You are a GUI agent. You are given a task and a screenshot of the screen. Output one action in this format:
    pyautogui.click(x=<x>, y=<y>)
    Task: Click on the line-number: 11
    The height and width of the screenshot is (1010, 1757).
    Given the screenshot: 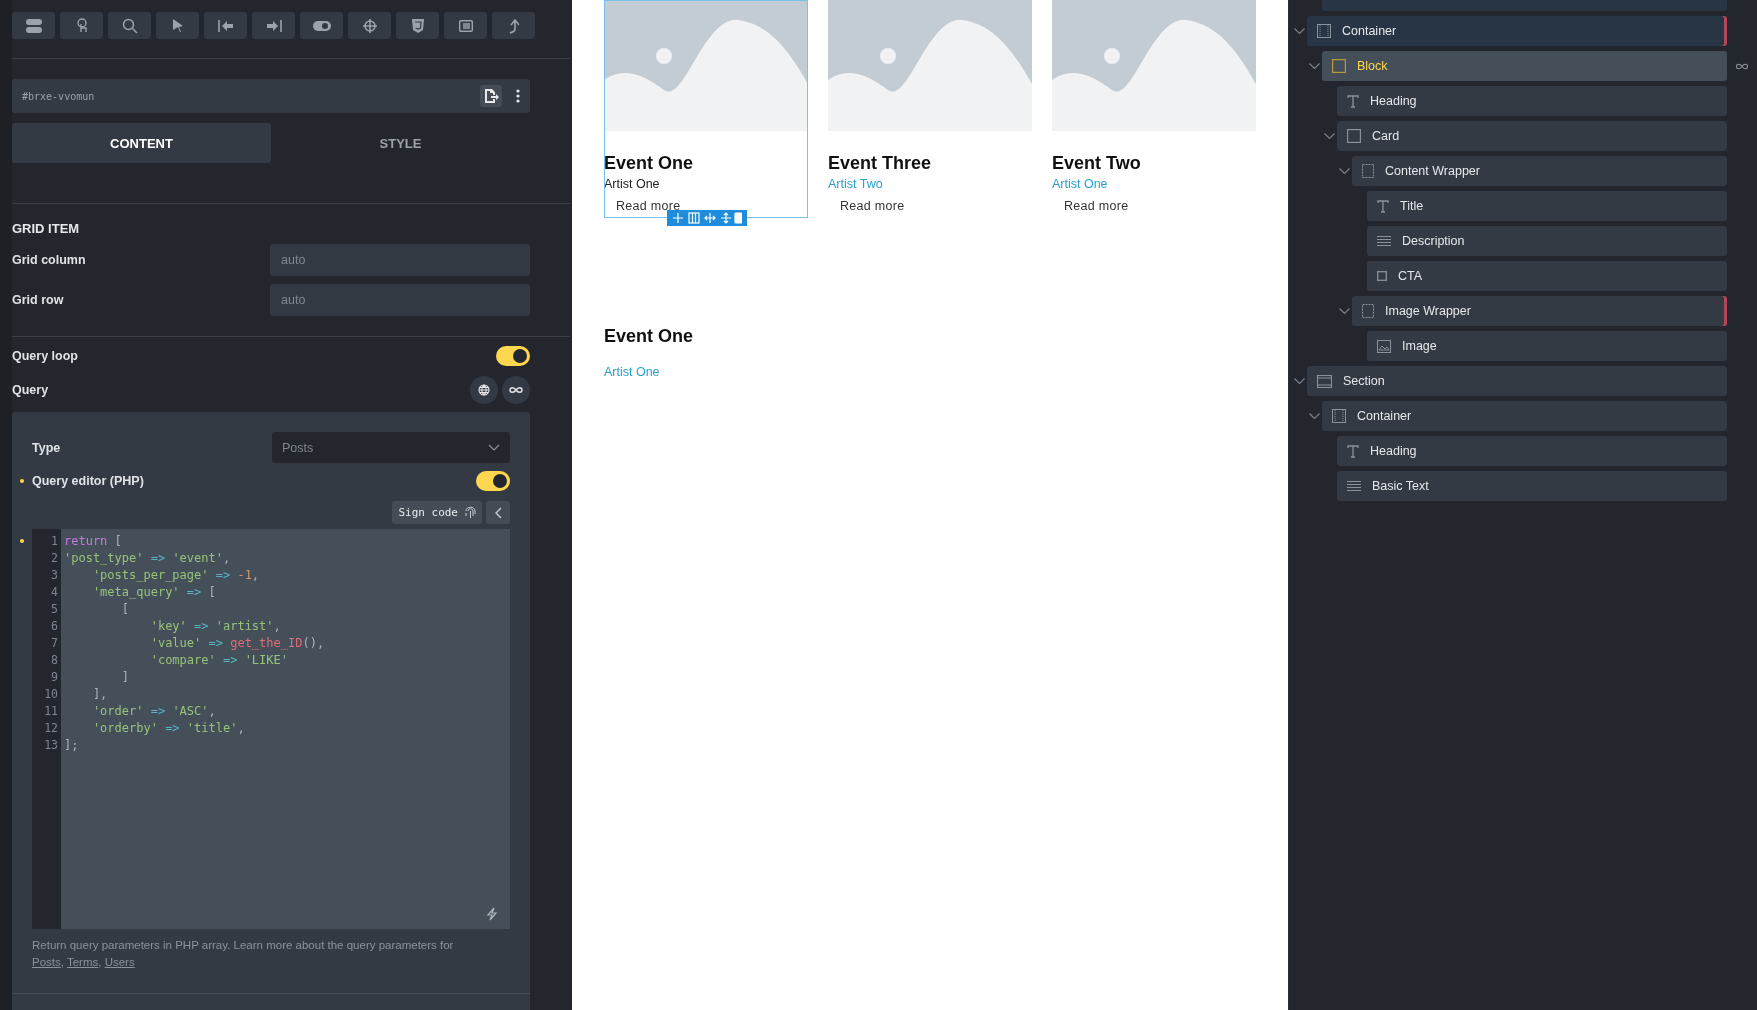 What is the action you would take?
    pyautogui.click(x=51, y=711)
    